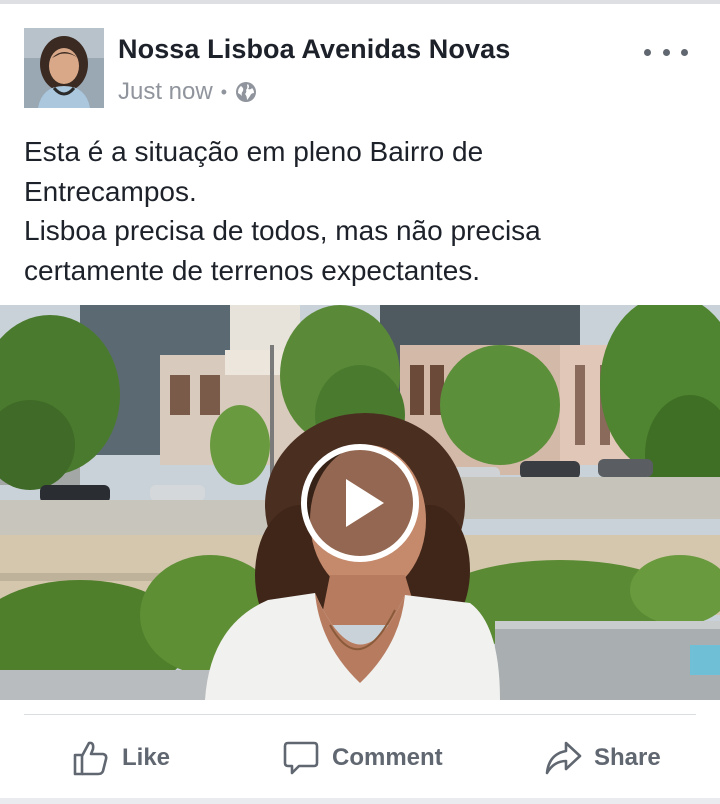 The image size is (720, 804). What do you see at coordinates (282, 230) in the screenshot?
I see `post-text-line: Lisboa precisa de todos, mas não precisa` at bounding box center [282, 230].